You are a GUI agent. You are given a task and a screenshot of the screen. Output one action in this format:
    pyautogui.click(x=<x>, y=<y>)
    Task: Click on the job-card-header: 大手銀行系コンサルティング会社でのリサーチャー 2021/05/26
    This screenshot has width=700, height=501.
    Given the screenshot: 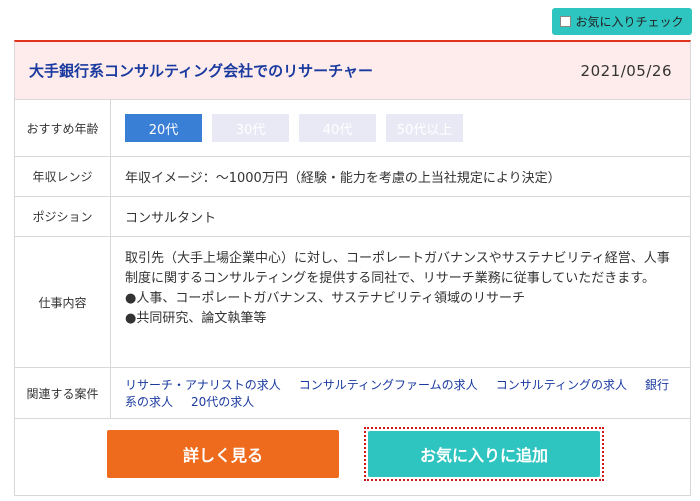 What is the action you would take?
    pyautogui.click(x=352, y=71)
    